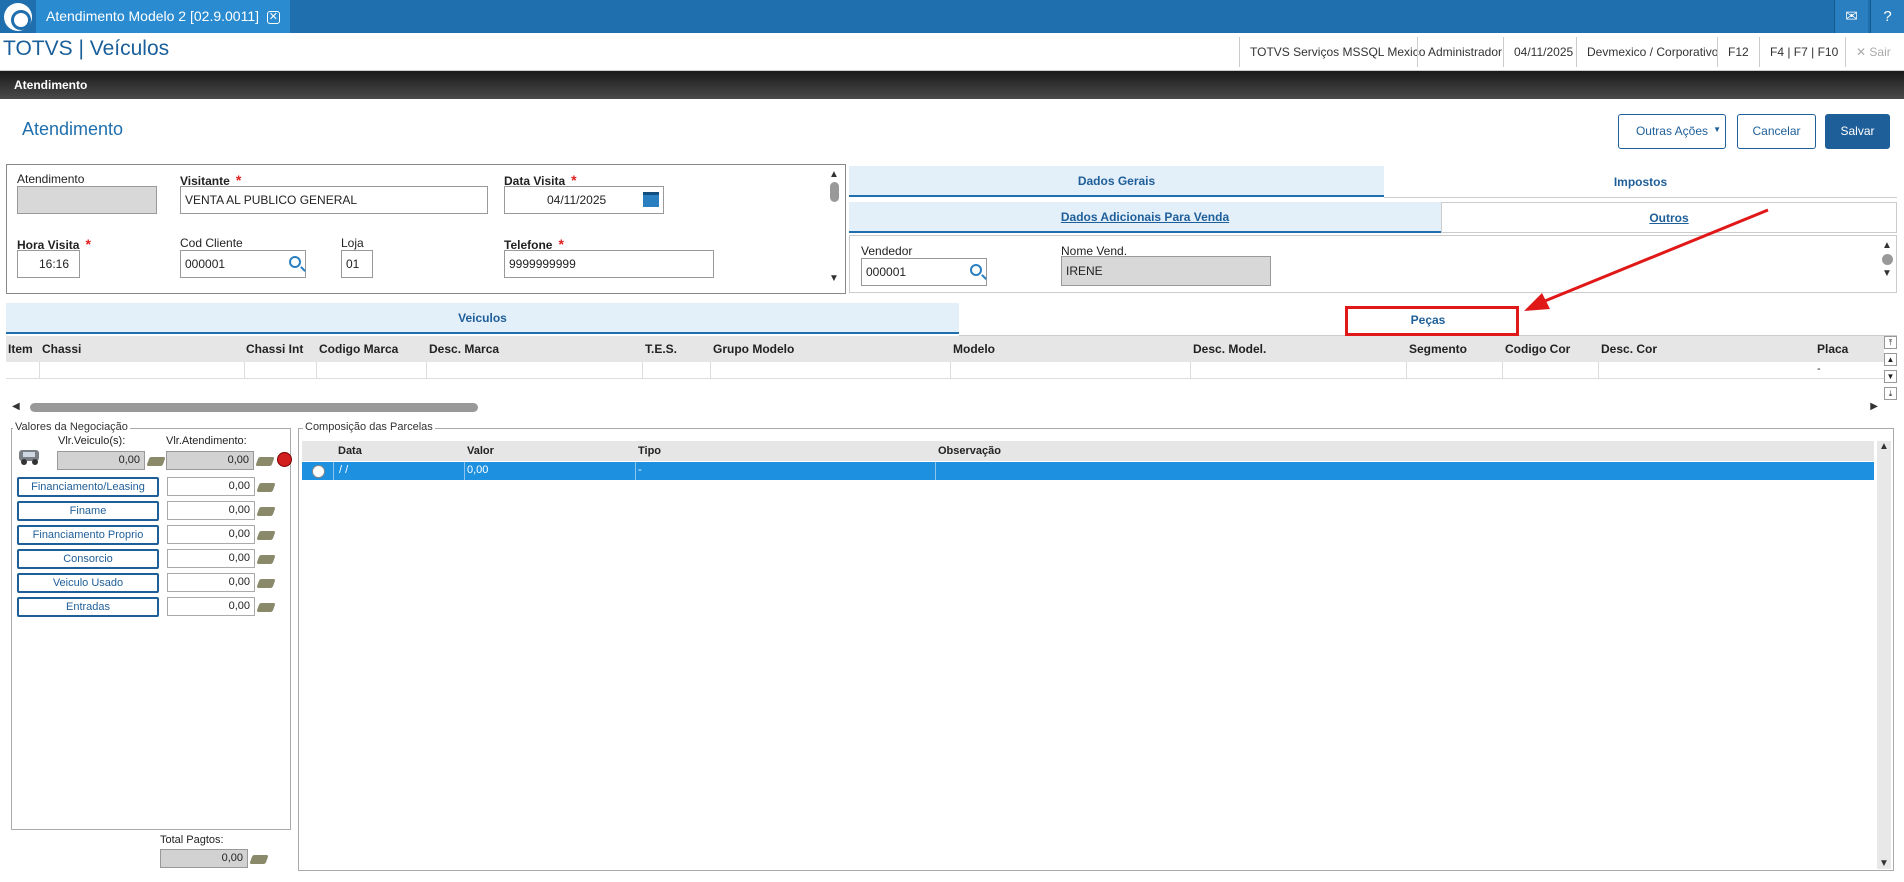 Image resolution: width=1904 pixels, height=882 pixels. I want to click on veiculo-usado-field: 0,00, so click(211, 582).